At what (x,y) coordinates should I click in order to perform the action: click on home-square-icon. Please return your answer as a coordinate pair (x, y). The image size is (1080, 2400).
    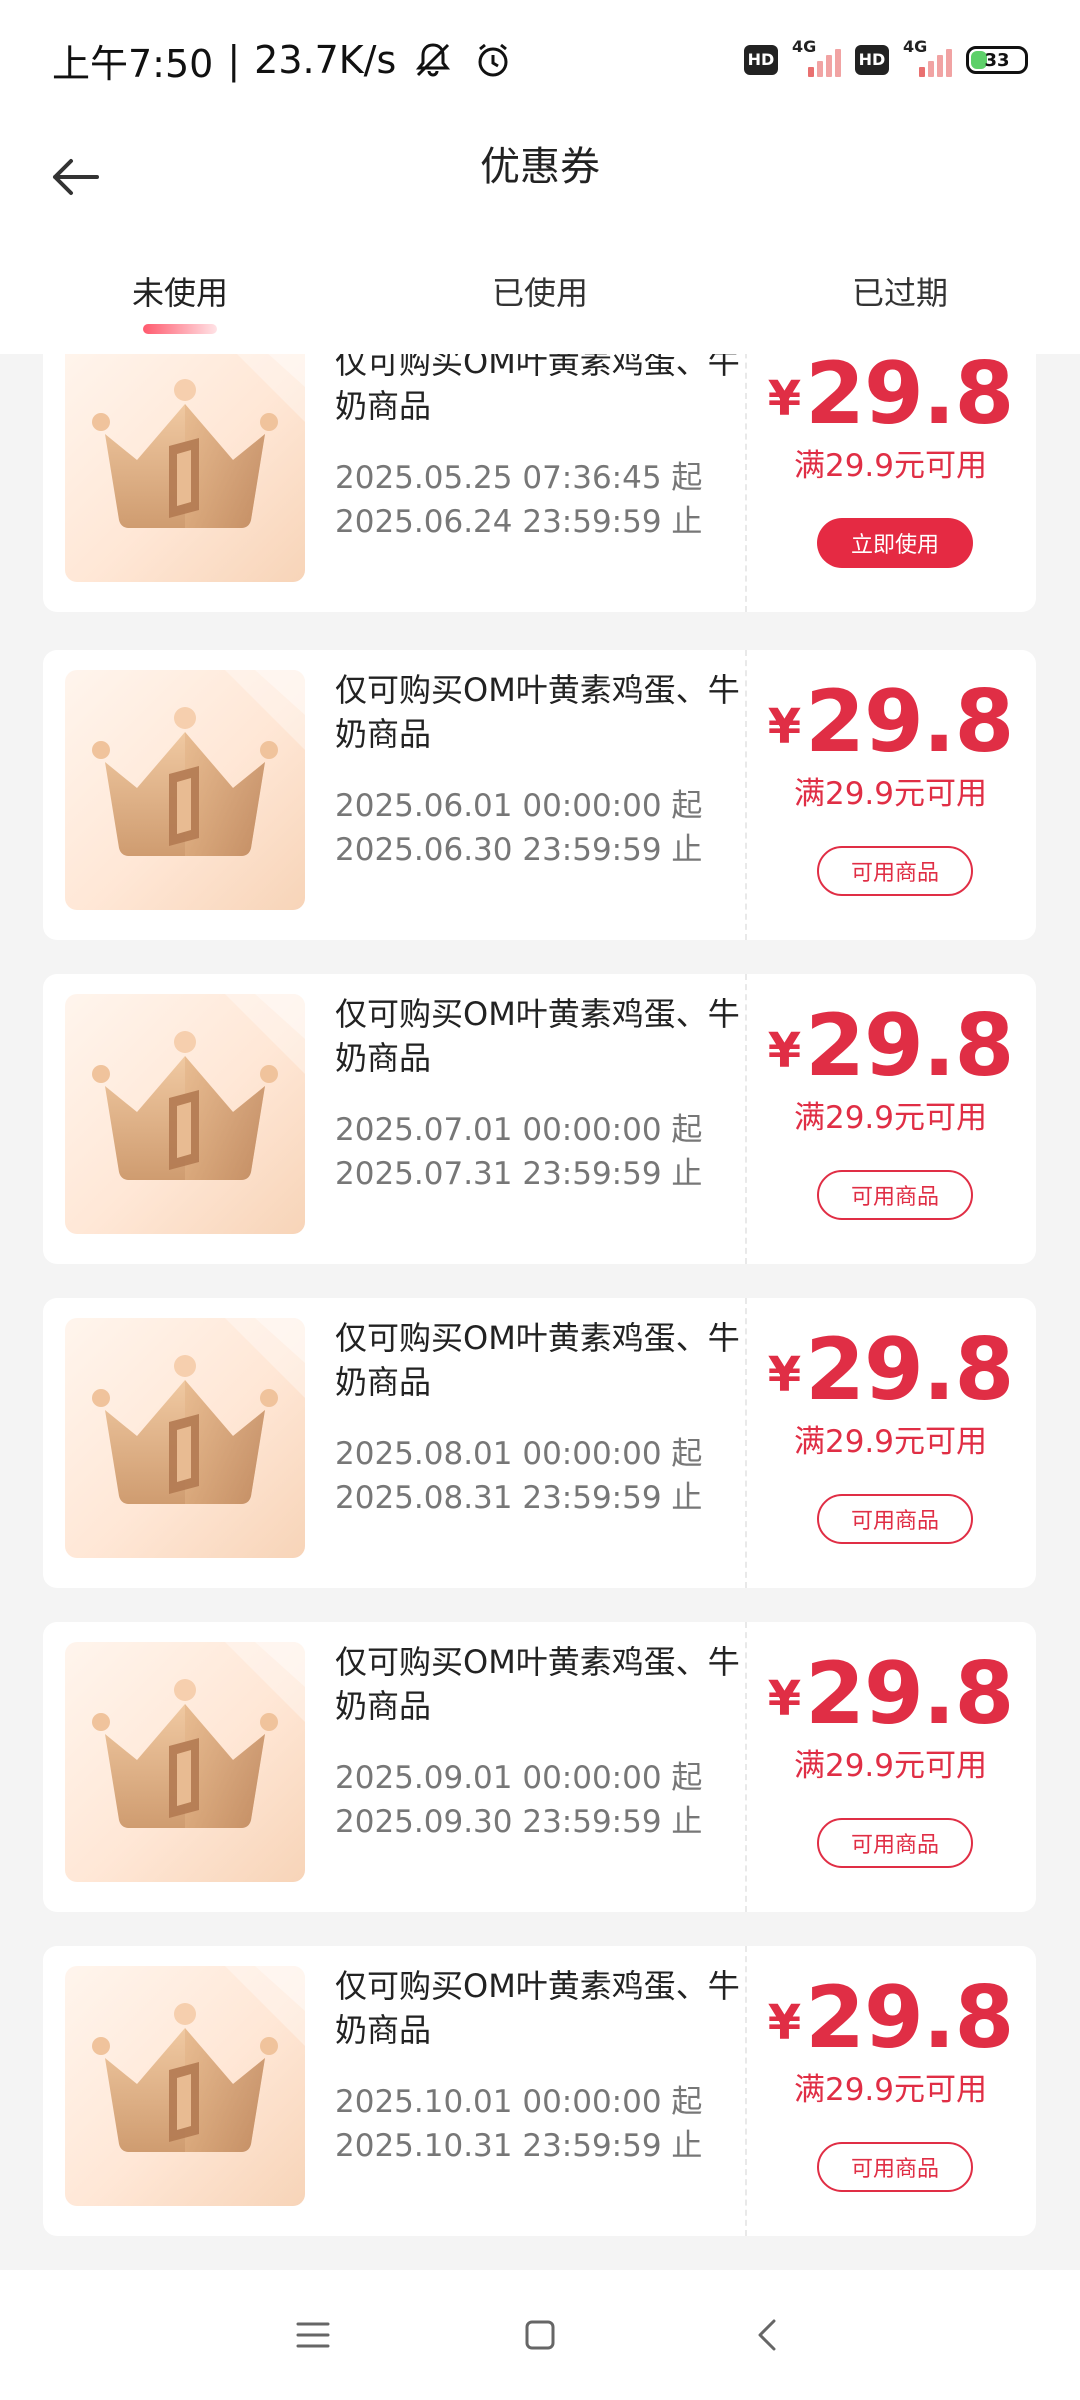
    Looking at the image, I should click on (540, 2335).